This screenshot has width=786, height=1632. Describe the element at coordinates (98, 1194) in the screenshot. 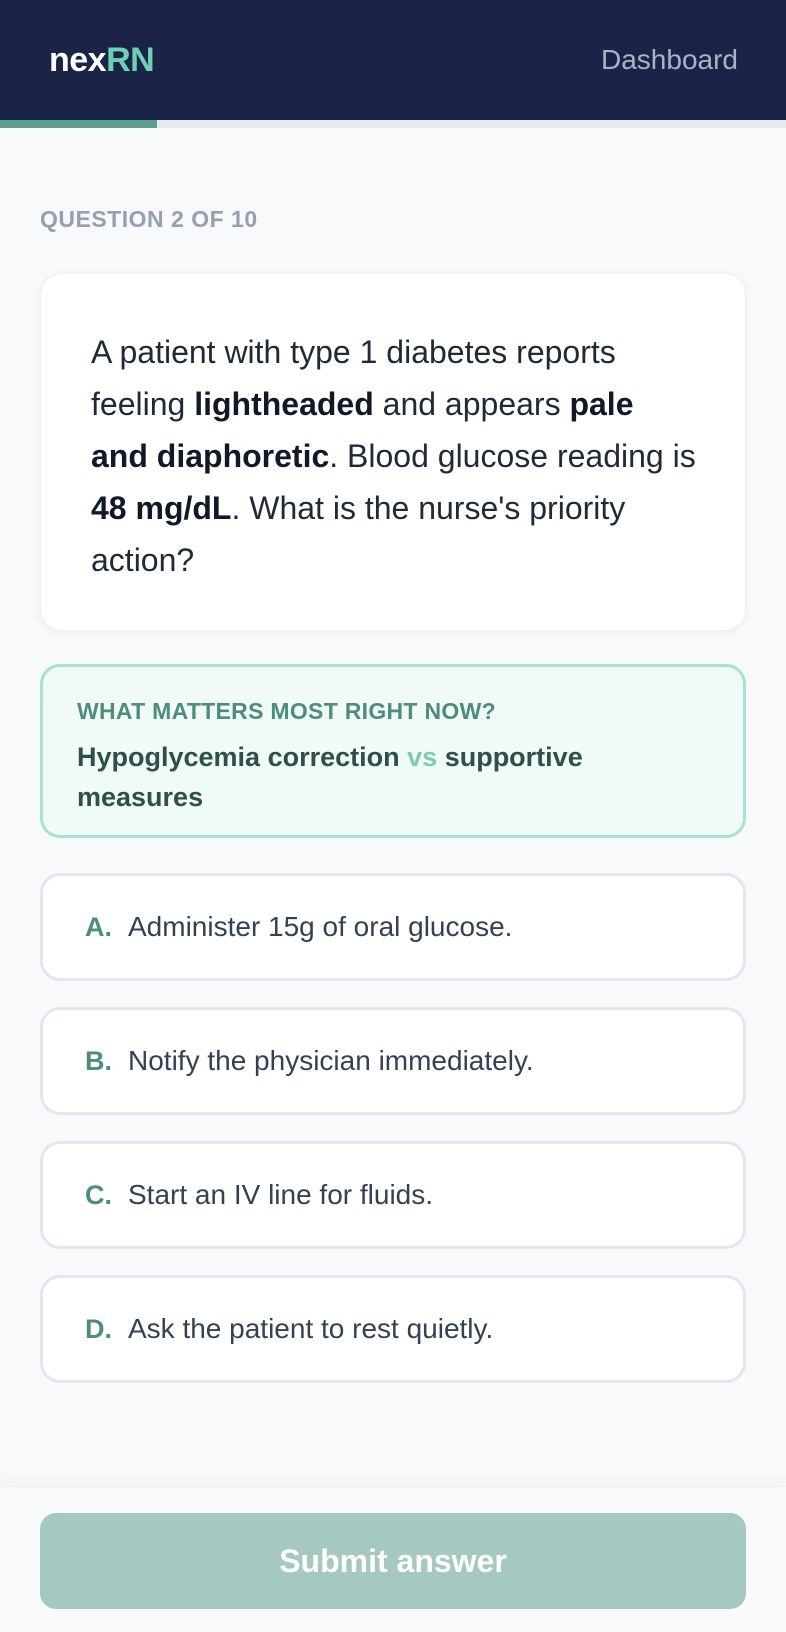

I see `option-letter: C.` at that location.